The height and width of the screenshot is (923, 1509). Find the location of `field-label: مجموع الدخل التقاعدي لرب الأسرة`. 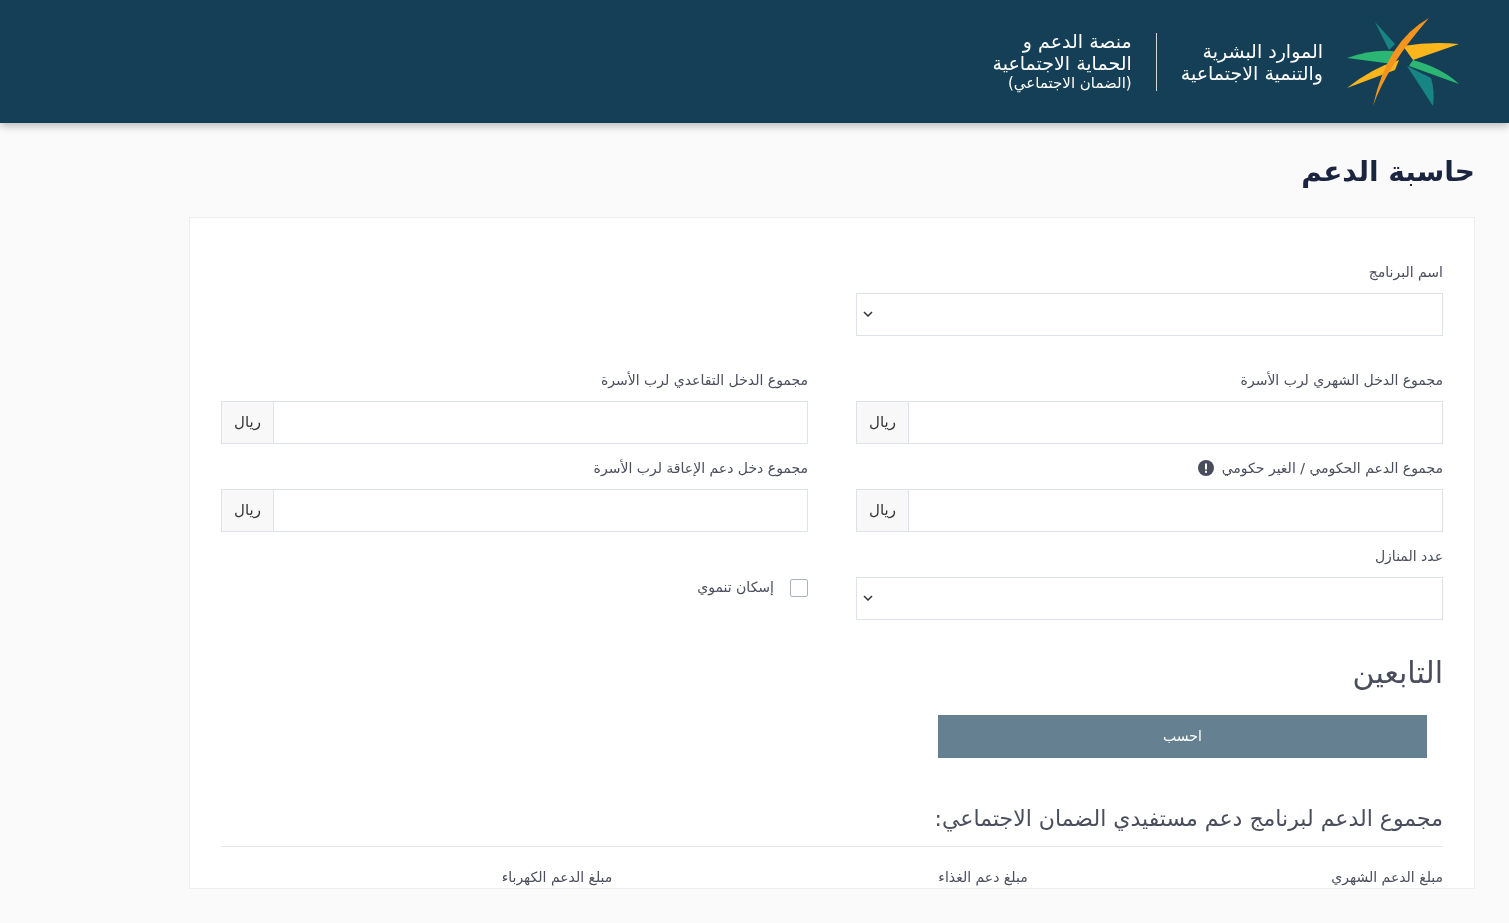

field-label: مجموع الدخل التقاعدي لرب الأسرة is located at coordinates (704, 380).